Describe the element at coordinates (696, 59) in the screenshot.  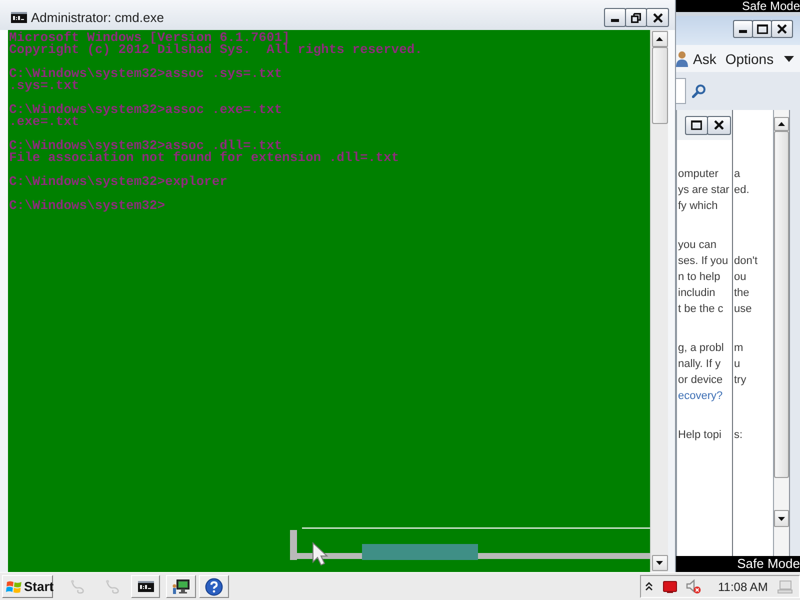
I see `toolbar-button: Ask` at that location.